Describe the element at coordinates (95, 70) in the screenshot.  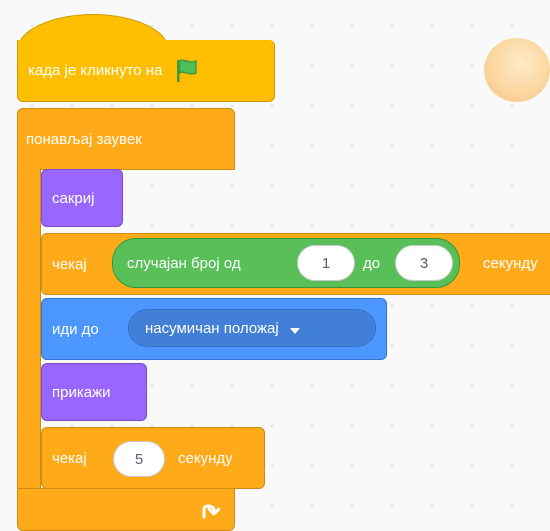
I see `when-flag-clicked-label: када је кликнуто на` at that location.